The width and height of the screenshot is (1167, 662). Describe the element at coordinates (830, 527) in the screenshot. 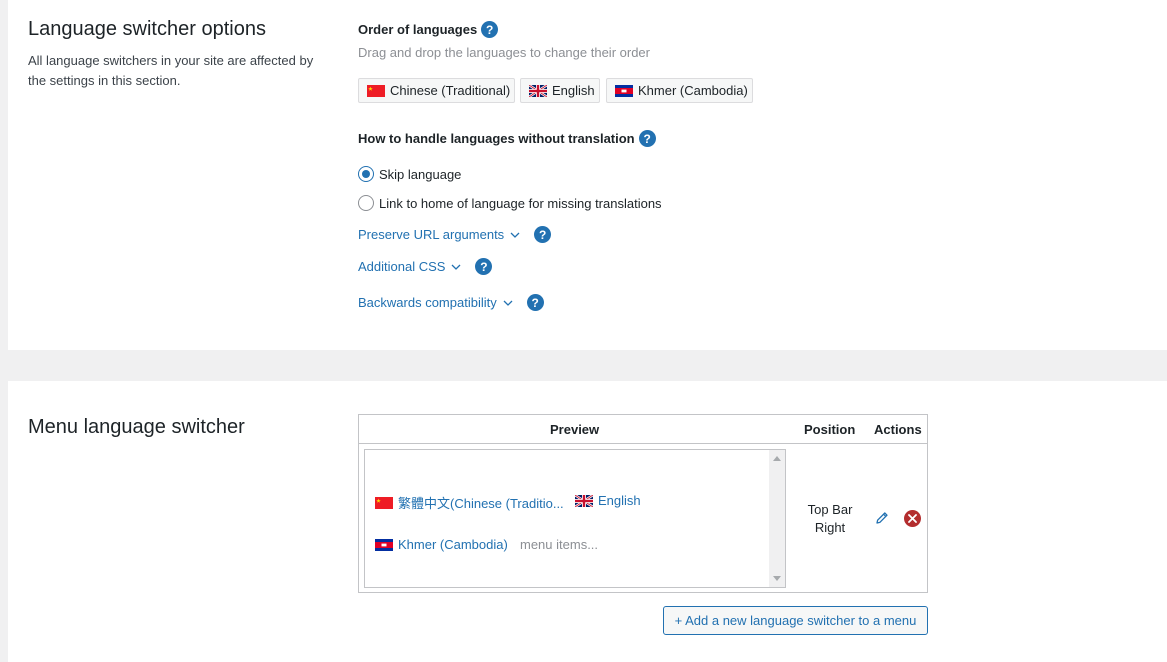

I see `position-line: Right` at that location.